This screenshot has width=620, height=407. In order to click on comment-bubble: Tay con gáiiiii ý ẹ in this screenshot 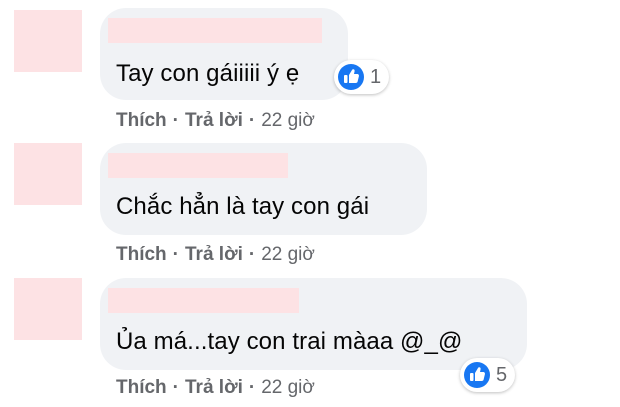, I will do `click(224, 54)`.